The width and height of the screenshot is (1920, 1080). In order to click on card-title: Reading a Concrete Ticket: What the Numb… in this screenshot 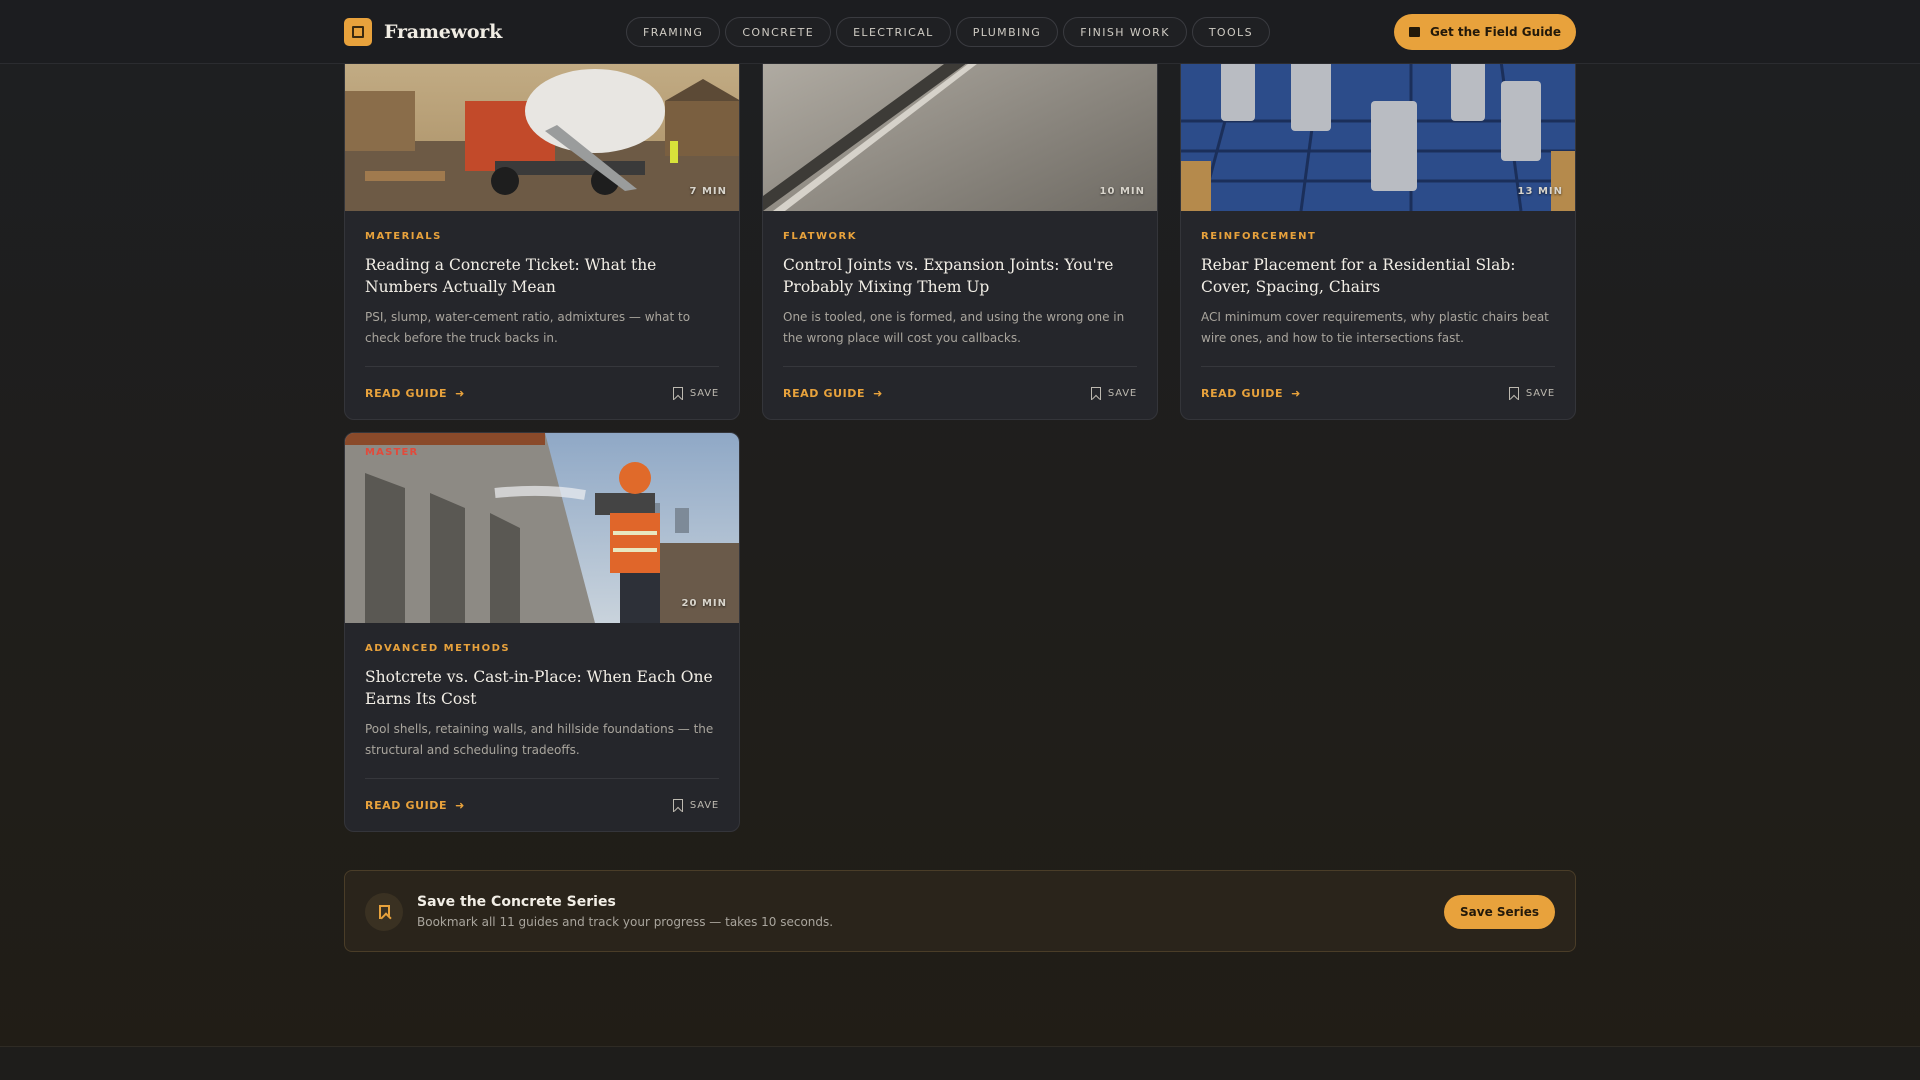, I will do `click(542, 276)`.